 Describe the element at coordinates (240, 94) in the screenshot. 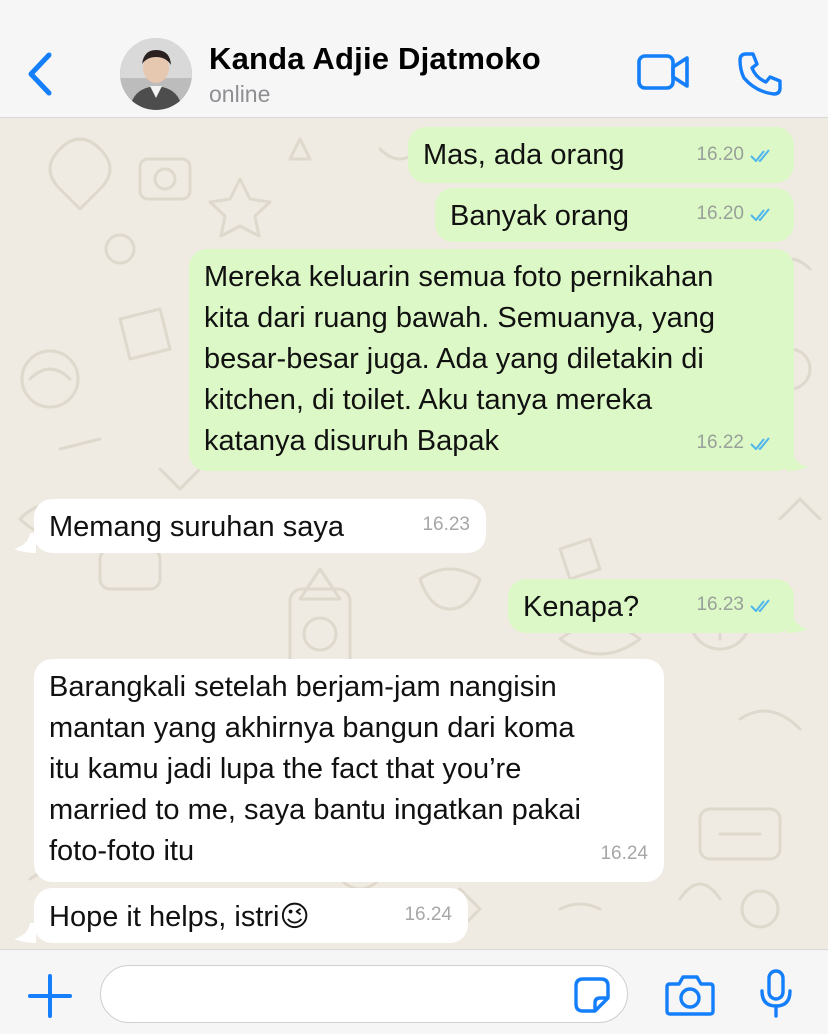

I see `contact-status: online` at that location.